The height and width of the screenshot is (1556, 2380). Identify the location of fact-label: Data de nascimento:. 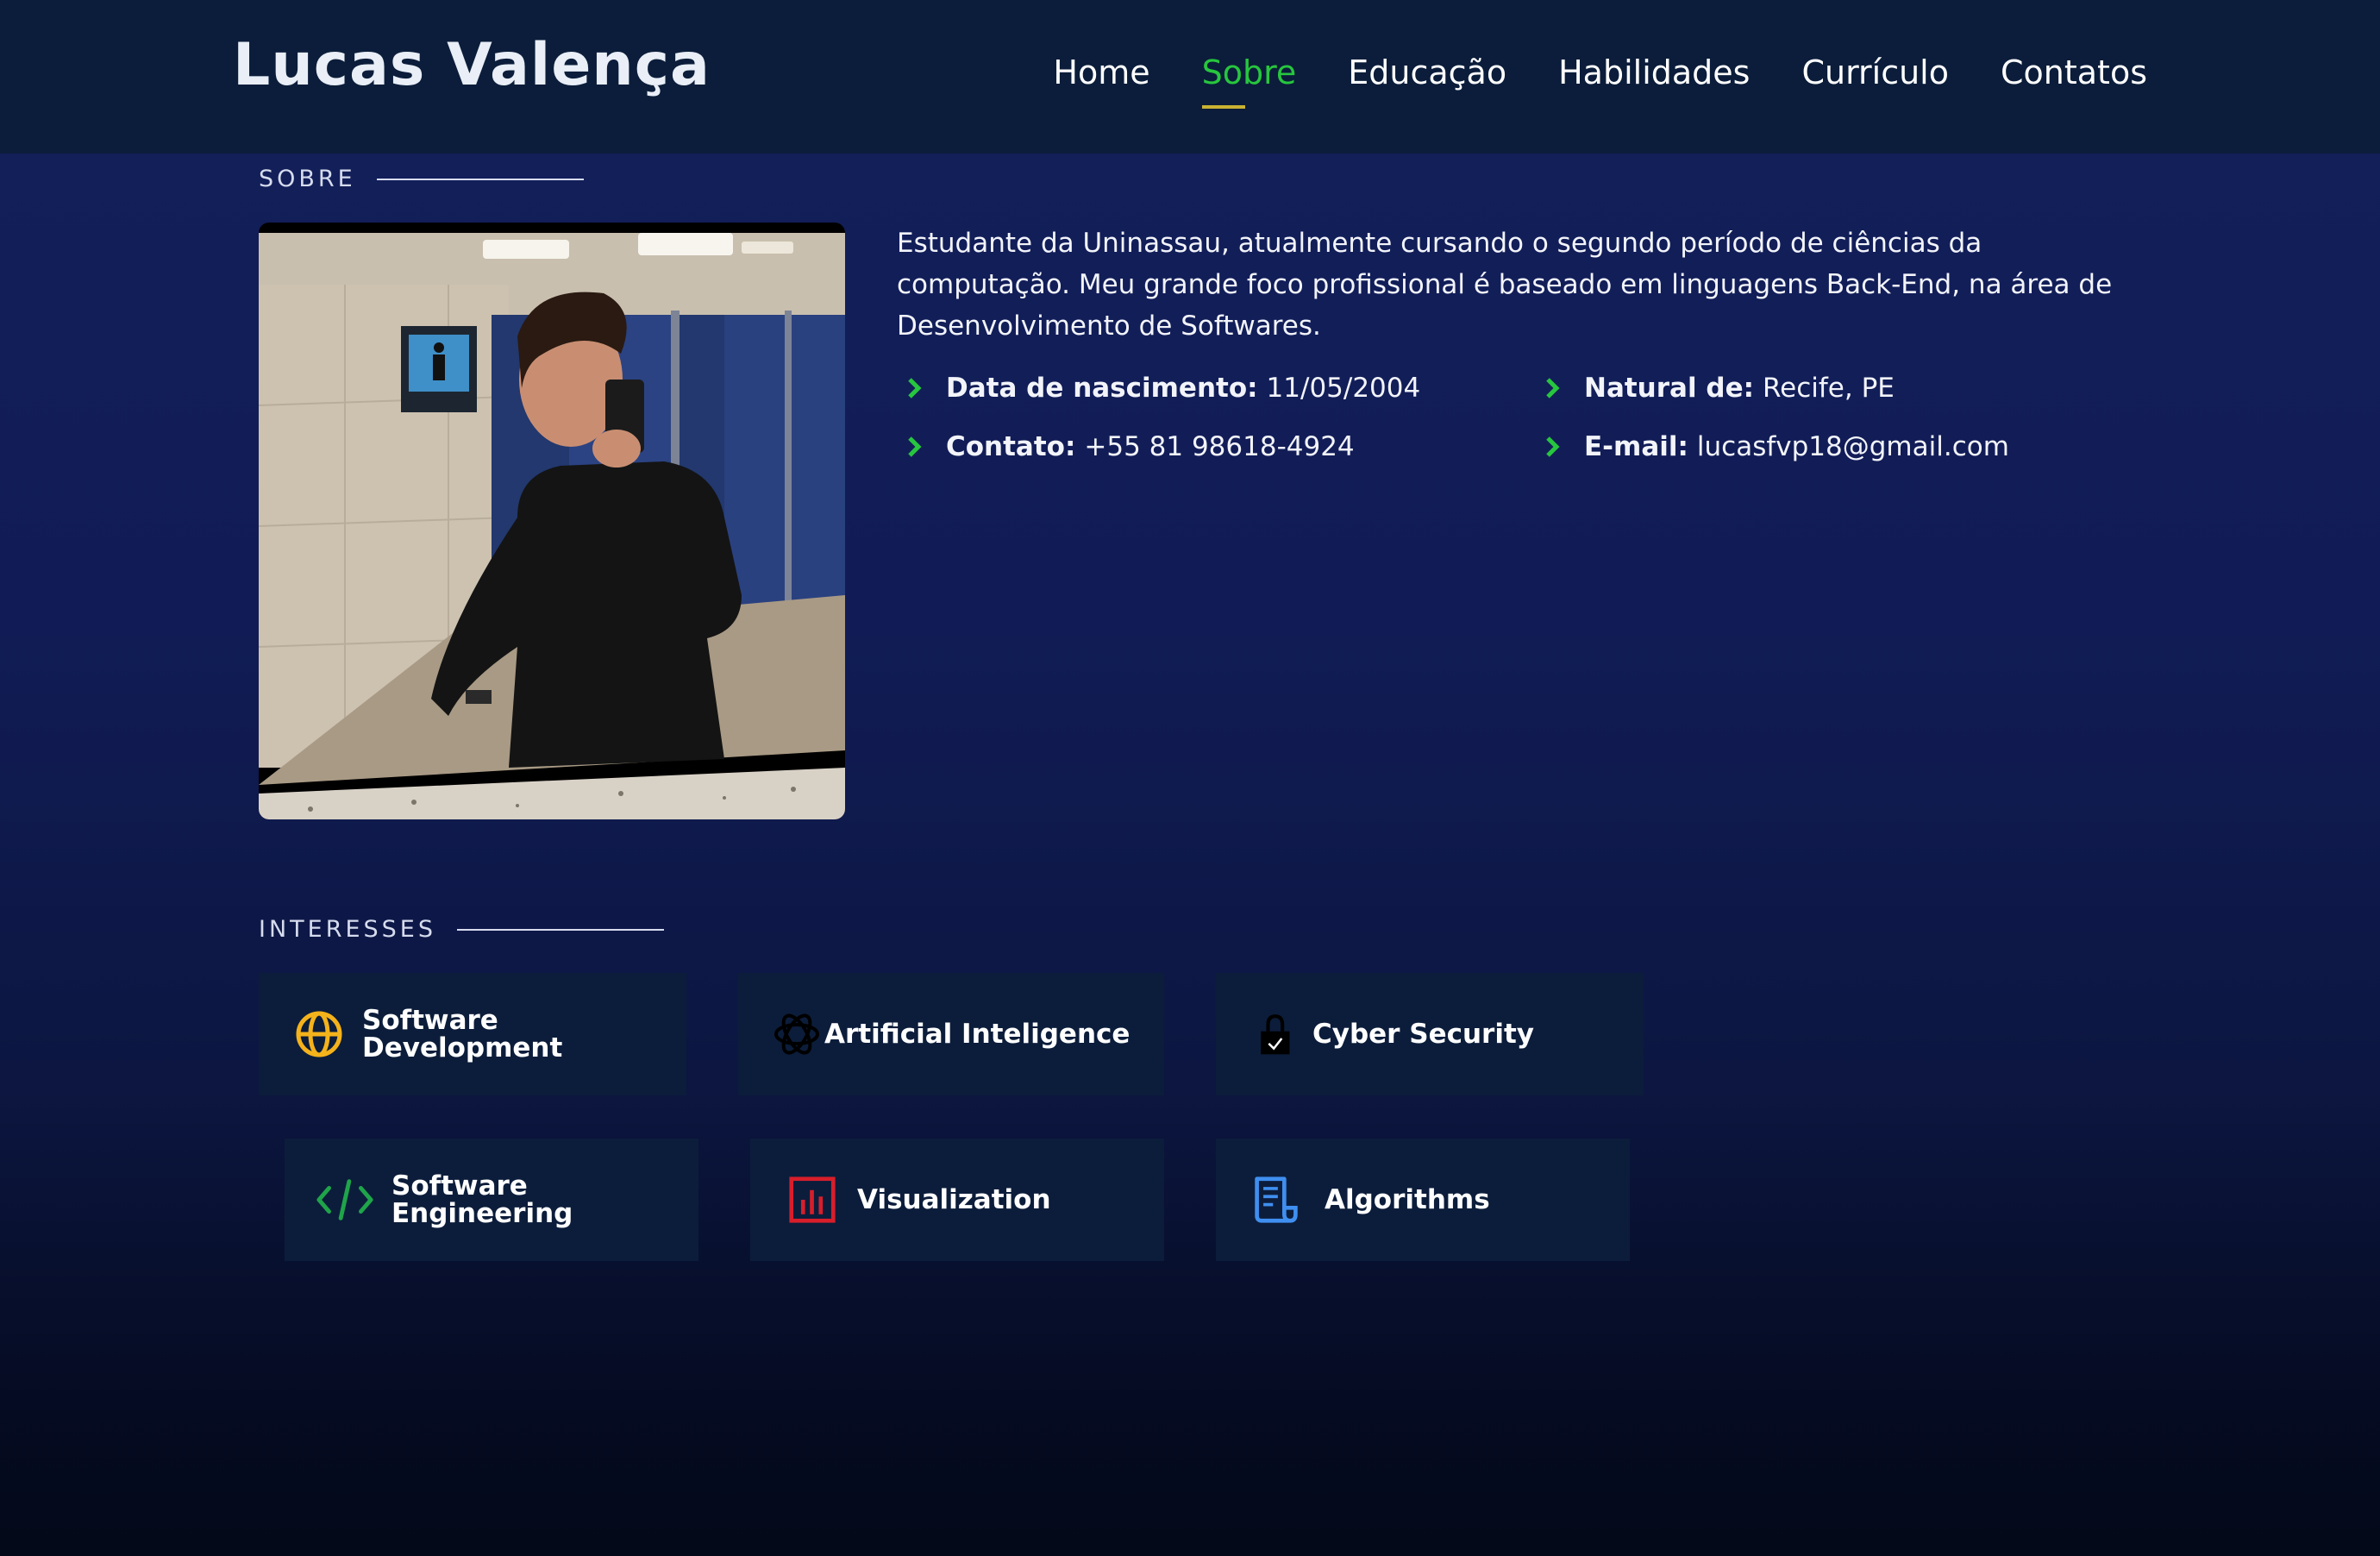
(1102, 389).